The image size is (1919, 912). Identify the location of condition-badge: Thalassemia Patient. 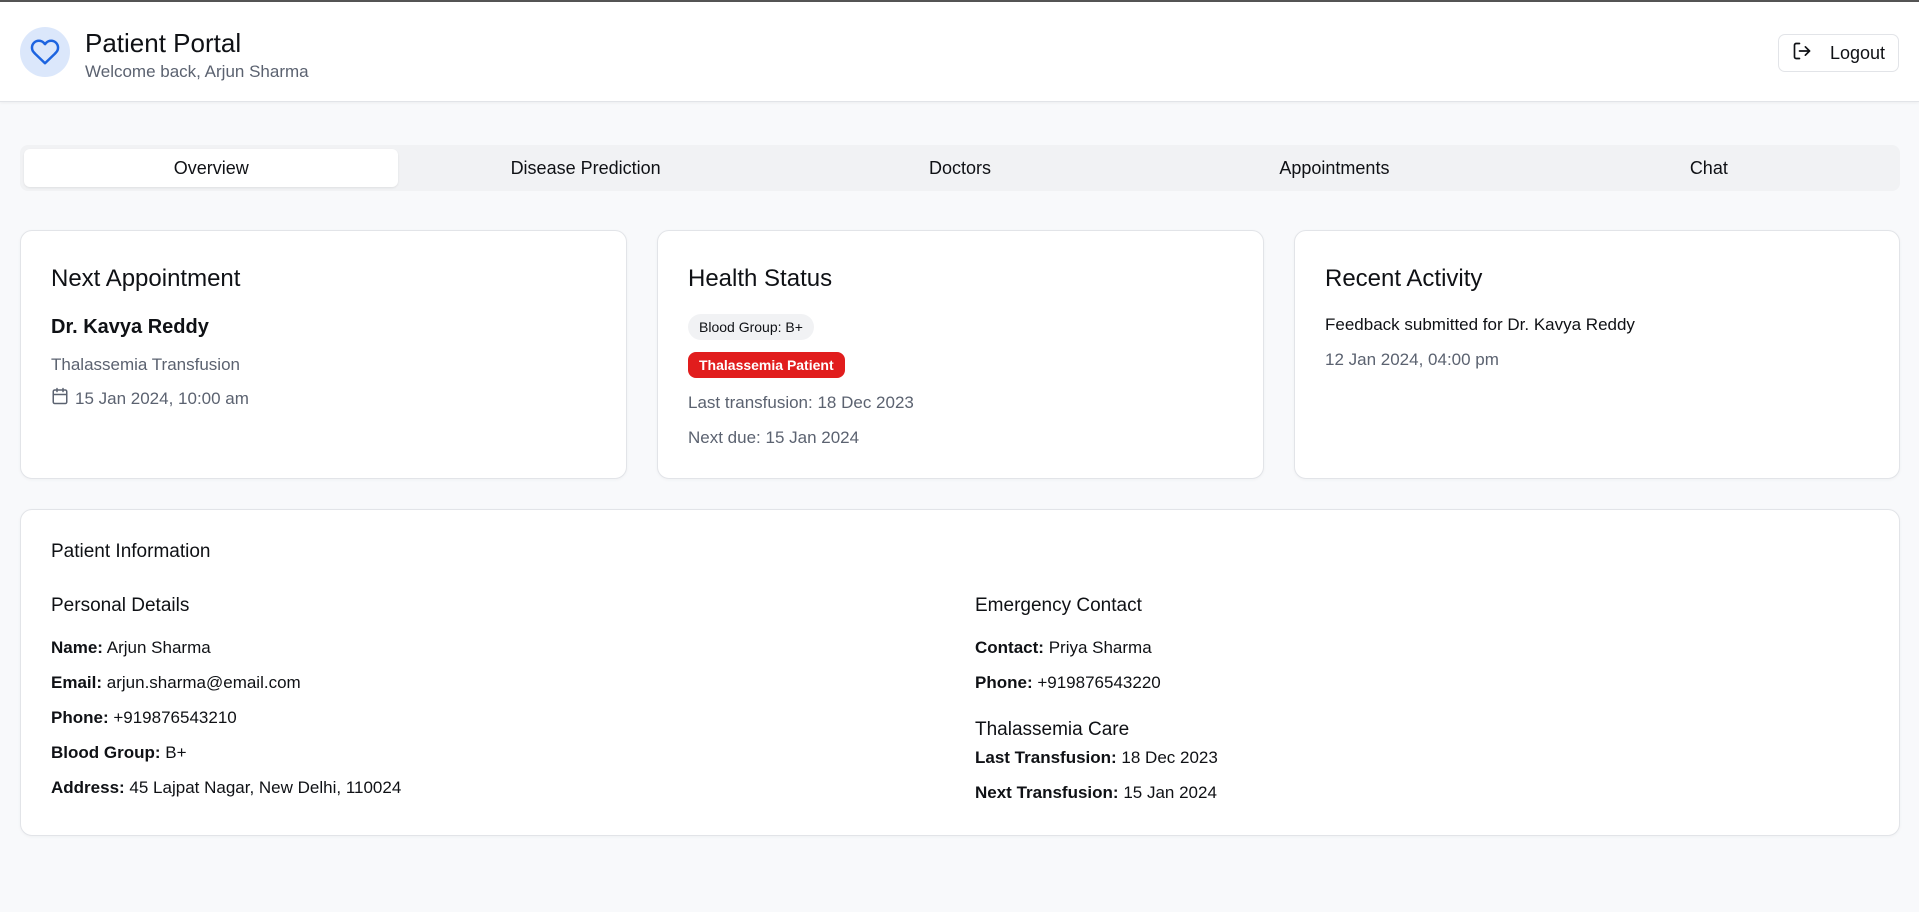
(766, 365).